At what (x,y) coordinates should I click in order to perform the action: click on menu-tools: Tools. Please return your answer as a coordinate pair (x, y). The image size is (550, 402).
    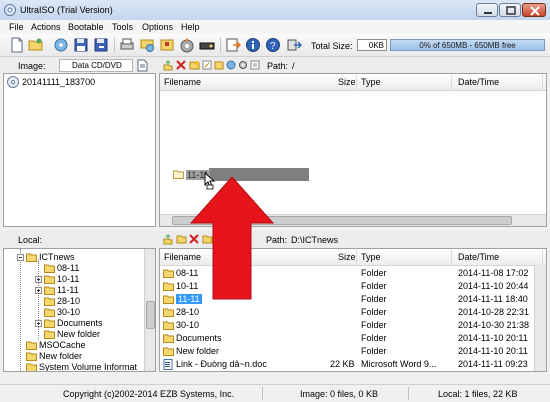
    Looking at the image, I should click on (122, 27).